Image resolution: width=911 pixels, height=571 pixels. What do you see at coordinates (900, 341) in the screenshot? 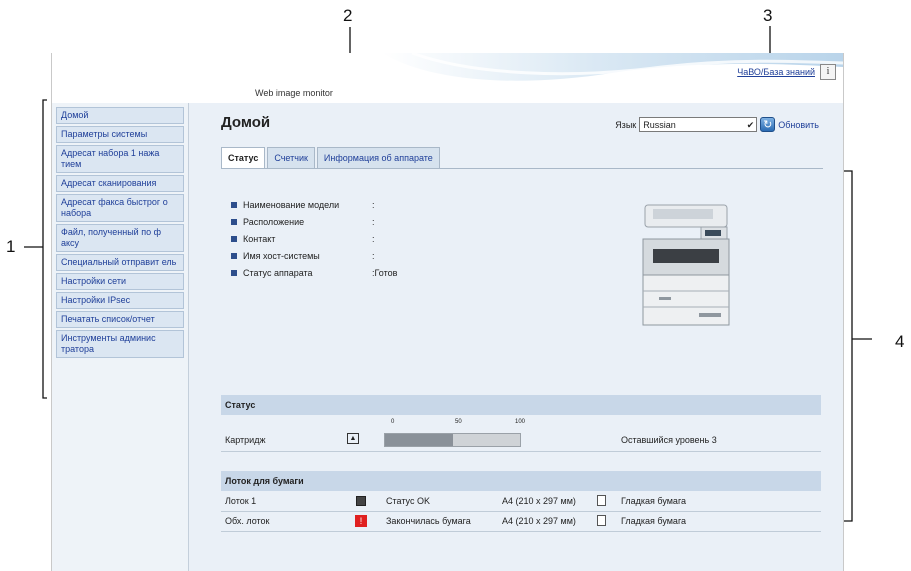
I see `callout-4: 4` at bounding box center [900, 341].